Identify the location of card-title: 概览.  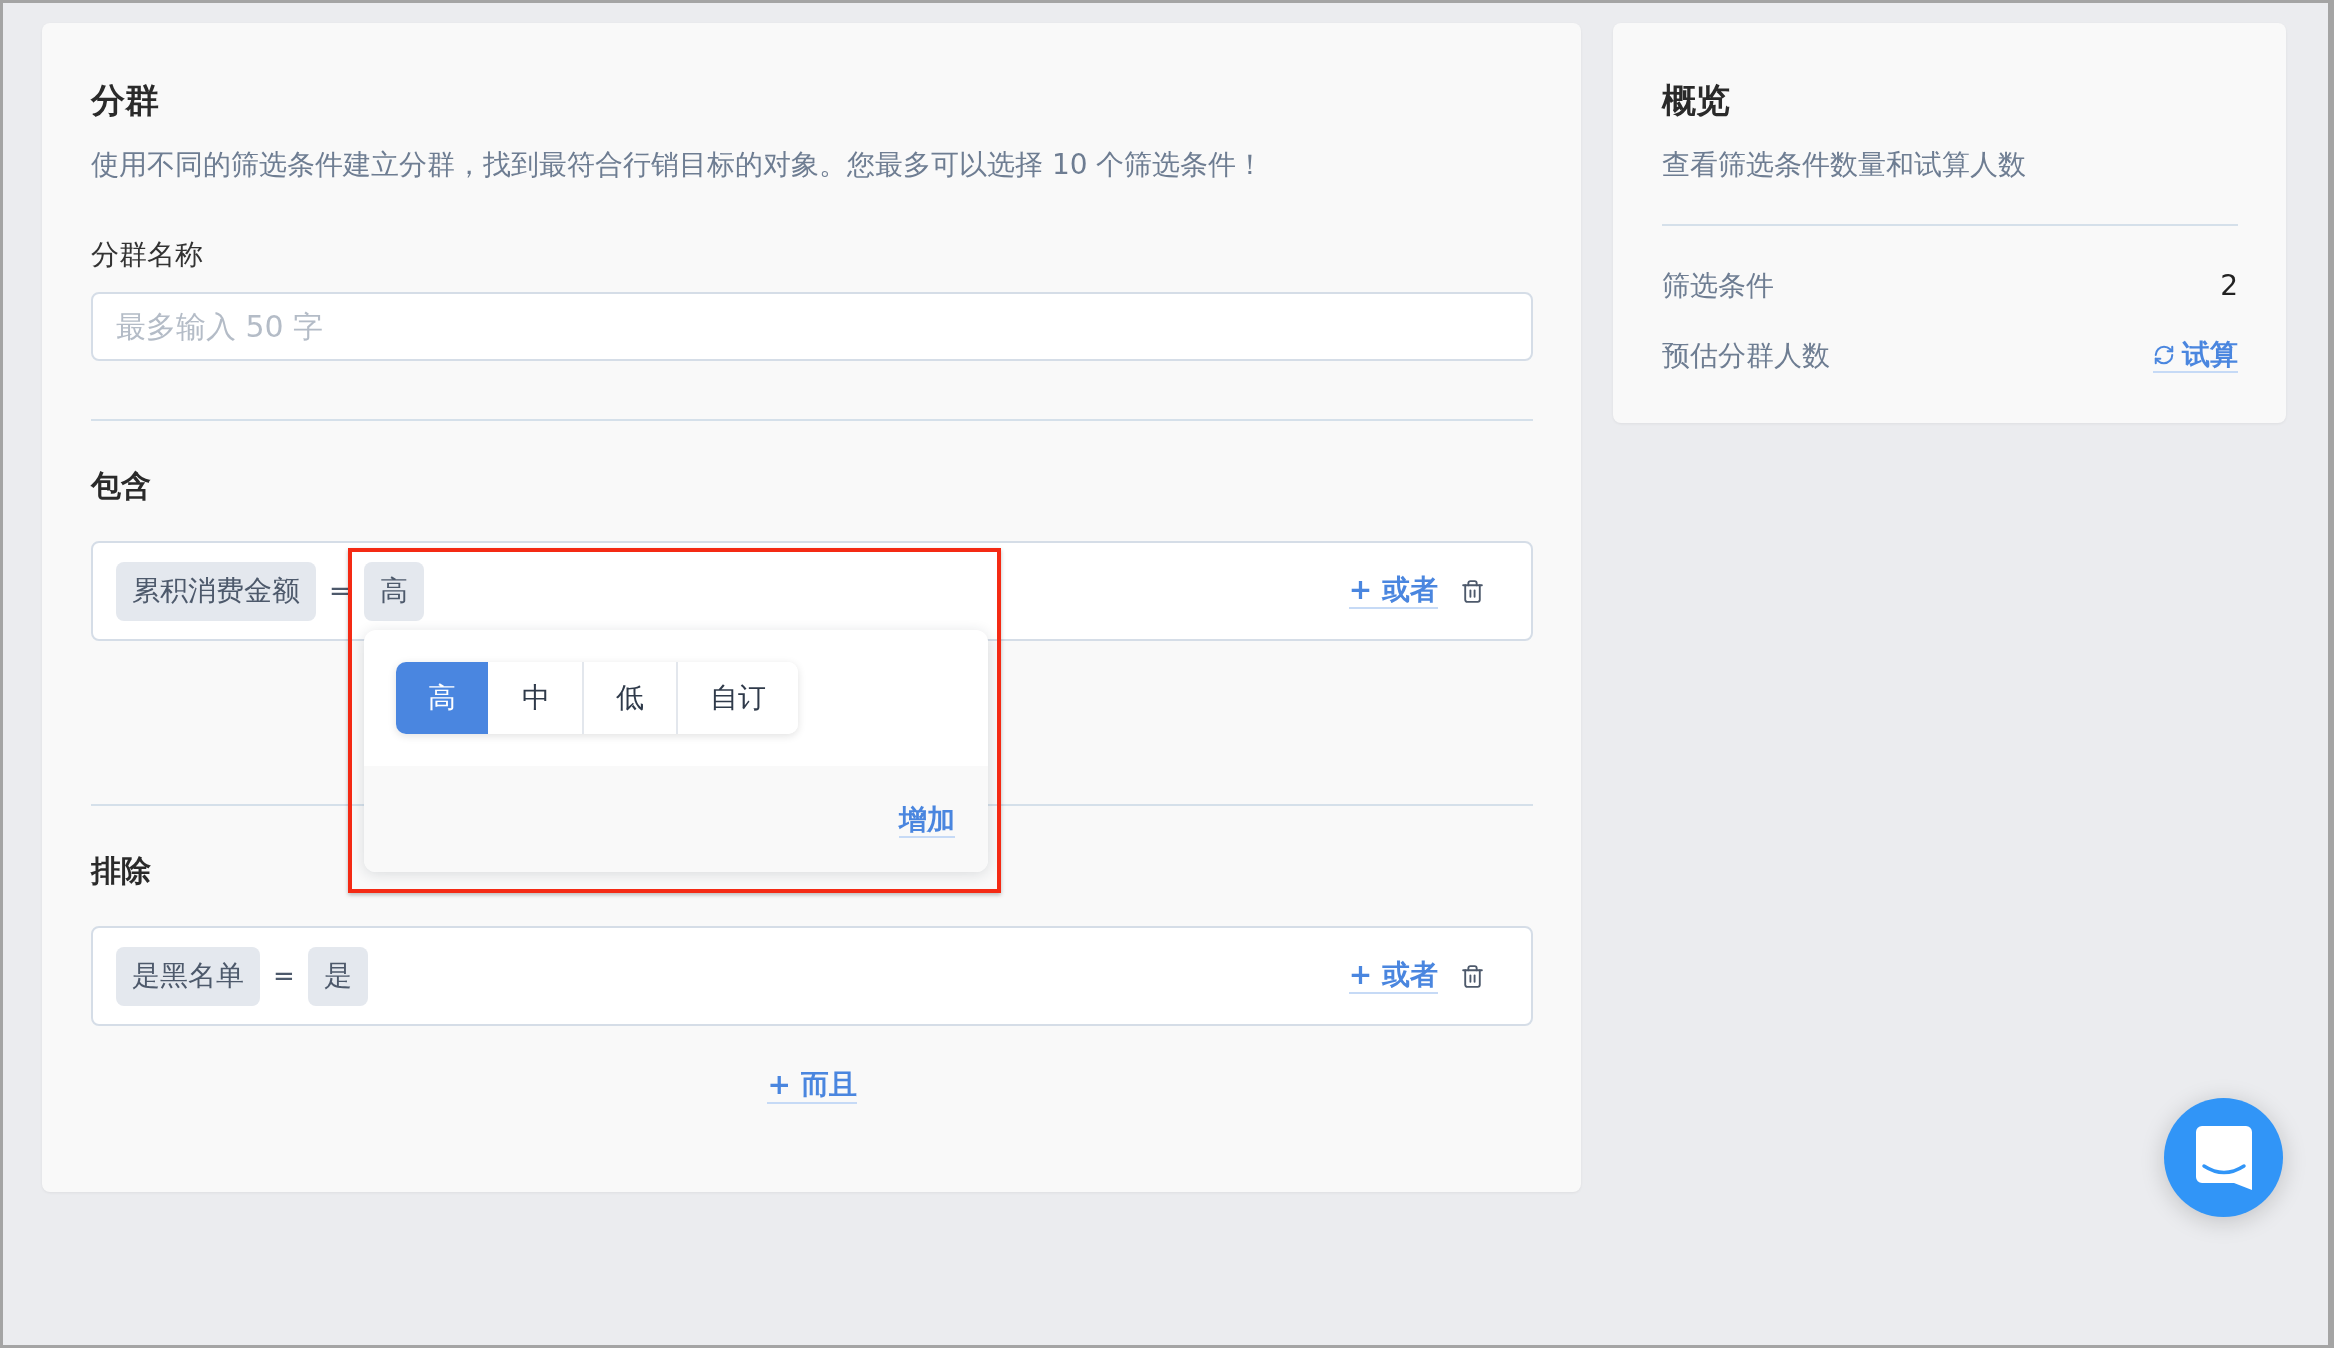
(1696, 100).